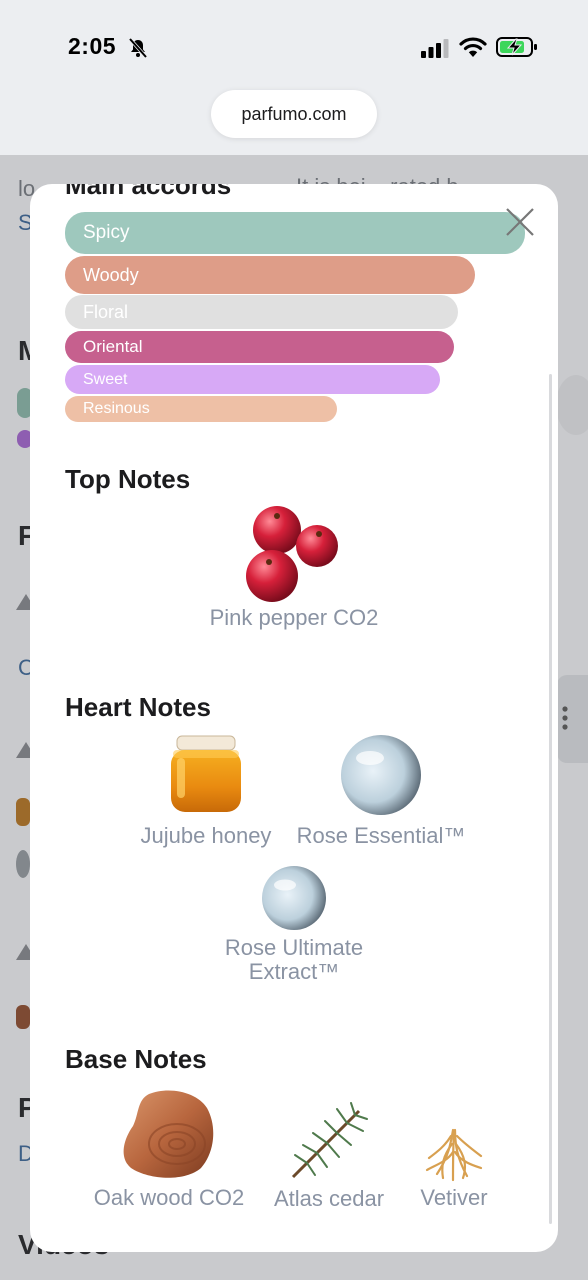 The width and height of the screenshot is (588, 1280). I want to click on note-pink-pepper: Pink pepper CO2, so click(294, 566).